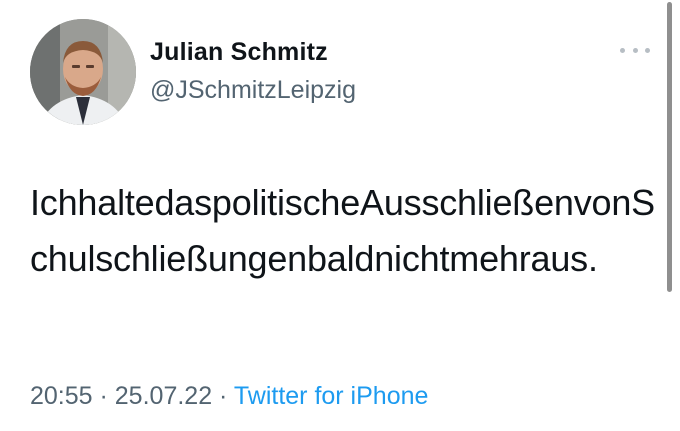 This screenshot has height=431, width=680. I want to click on avatar, so click(83, 72).